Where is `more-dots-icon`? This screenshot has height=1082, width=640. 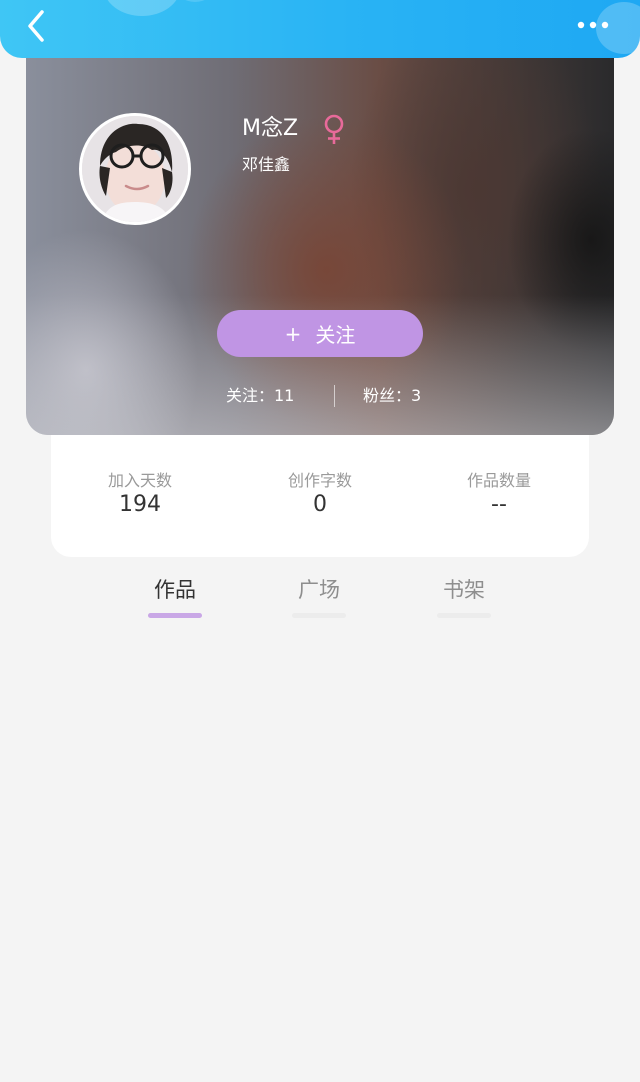 more-dots-icon is located at coordinates (593, 25).